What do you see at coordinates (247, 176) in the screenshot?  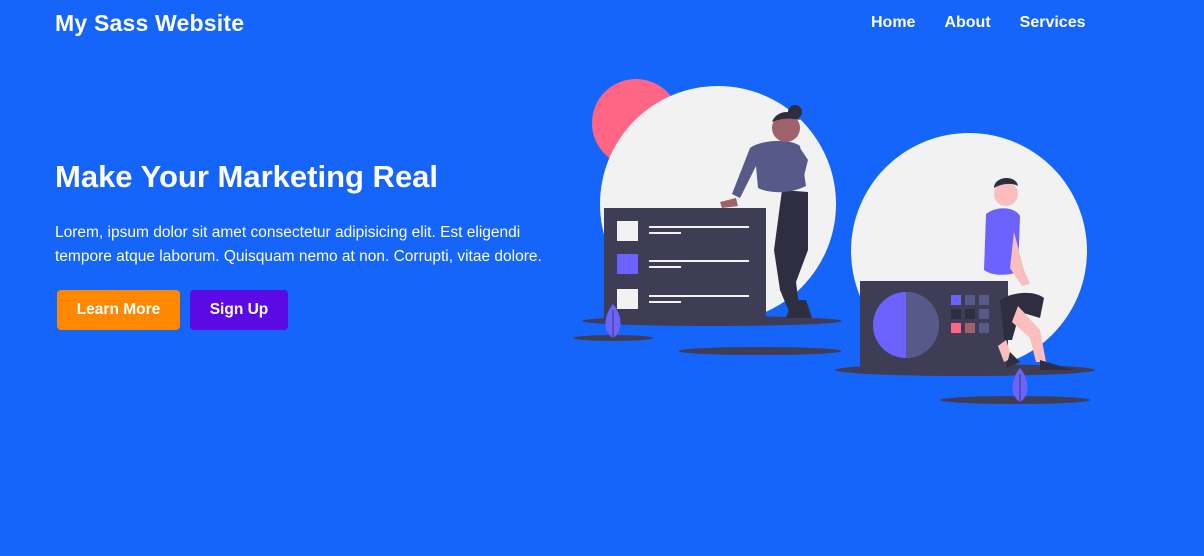 I see `hero-title: Make Your Marketing Real` at bounding box center [247, 176].